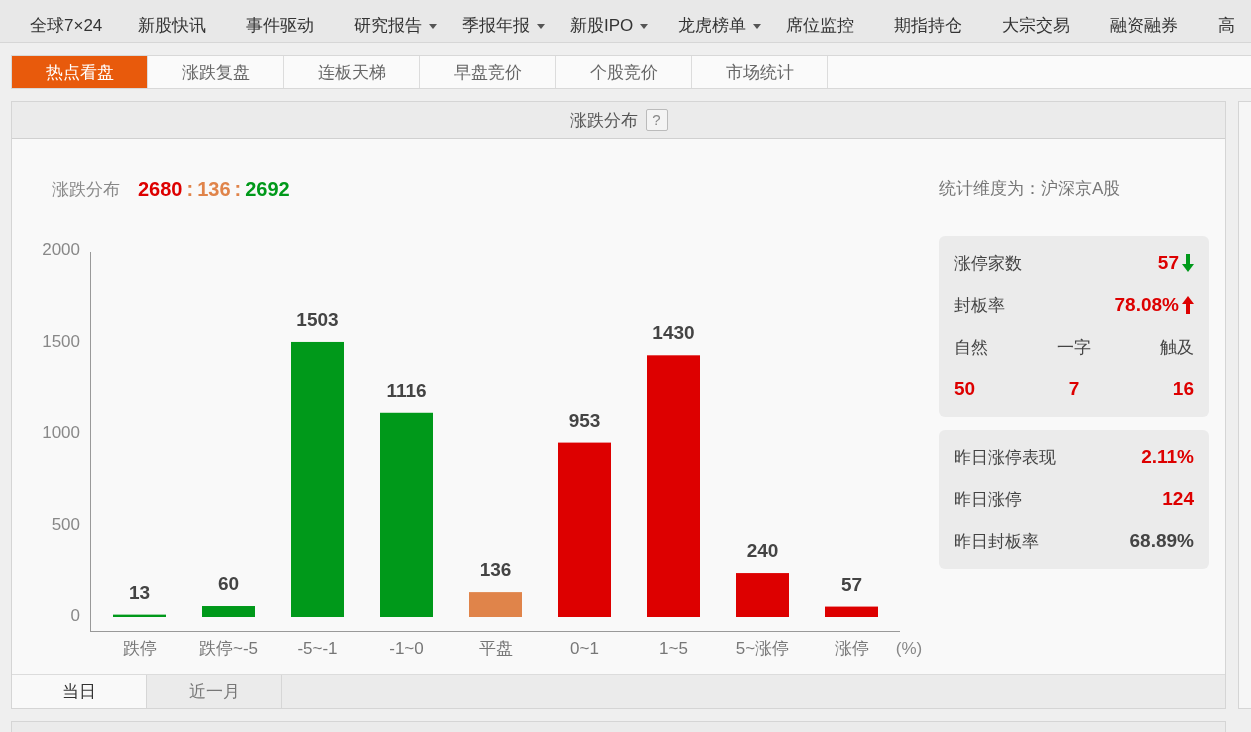 This screenshot has height=732, width=1251. Describe the element at coordinates (948, 26) in the screenshot. I see `nav-link: 期指持仓` at that location.